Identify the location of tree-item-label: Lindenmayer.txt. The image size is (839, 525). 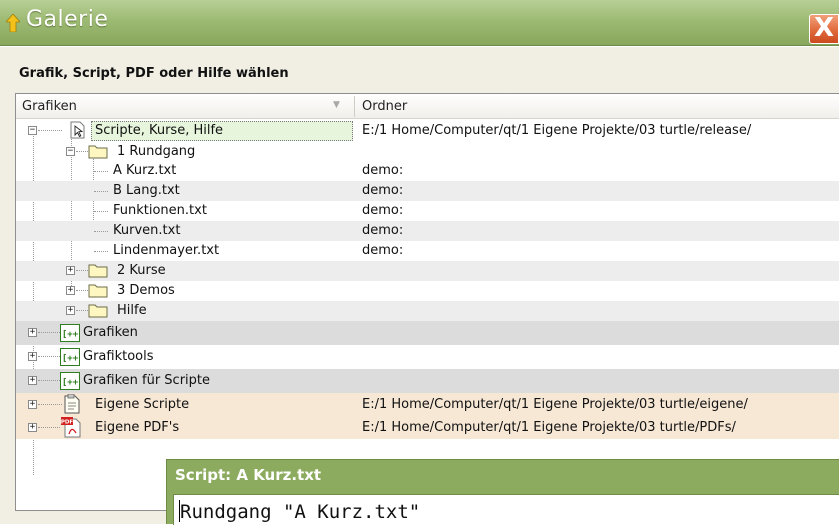
(166, 250).